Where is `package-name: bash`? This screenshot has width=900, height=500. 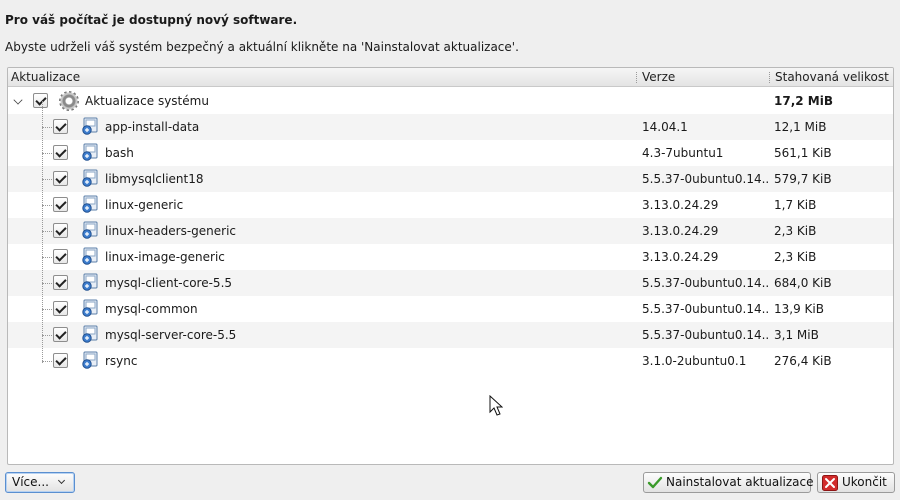 package-name: bash is located at coordinates (119, 153).